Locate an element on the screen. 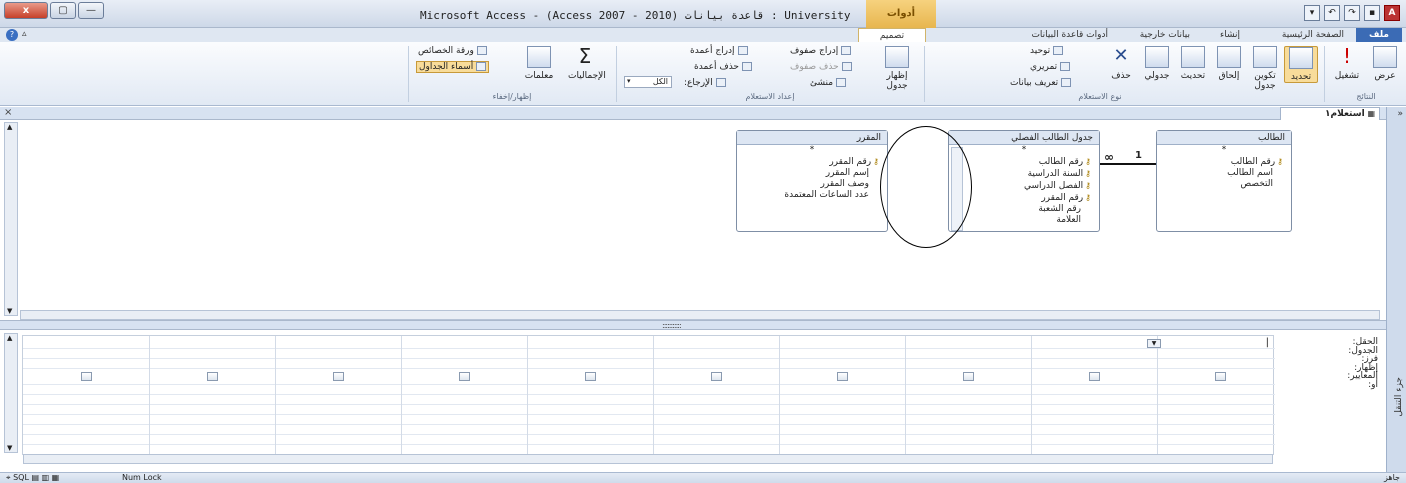 Image resolution: width=1406 pixels, height=483 pixels. delete-query-button: ✕ حذف is located at coordinates (1121, 64).